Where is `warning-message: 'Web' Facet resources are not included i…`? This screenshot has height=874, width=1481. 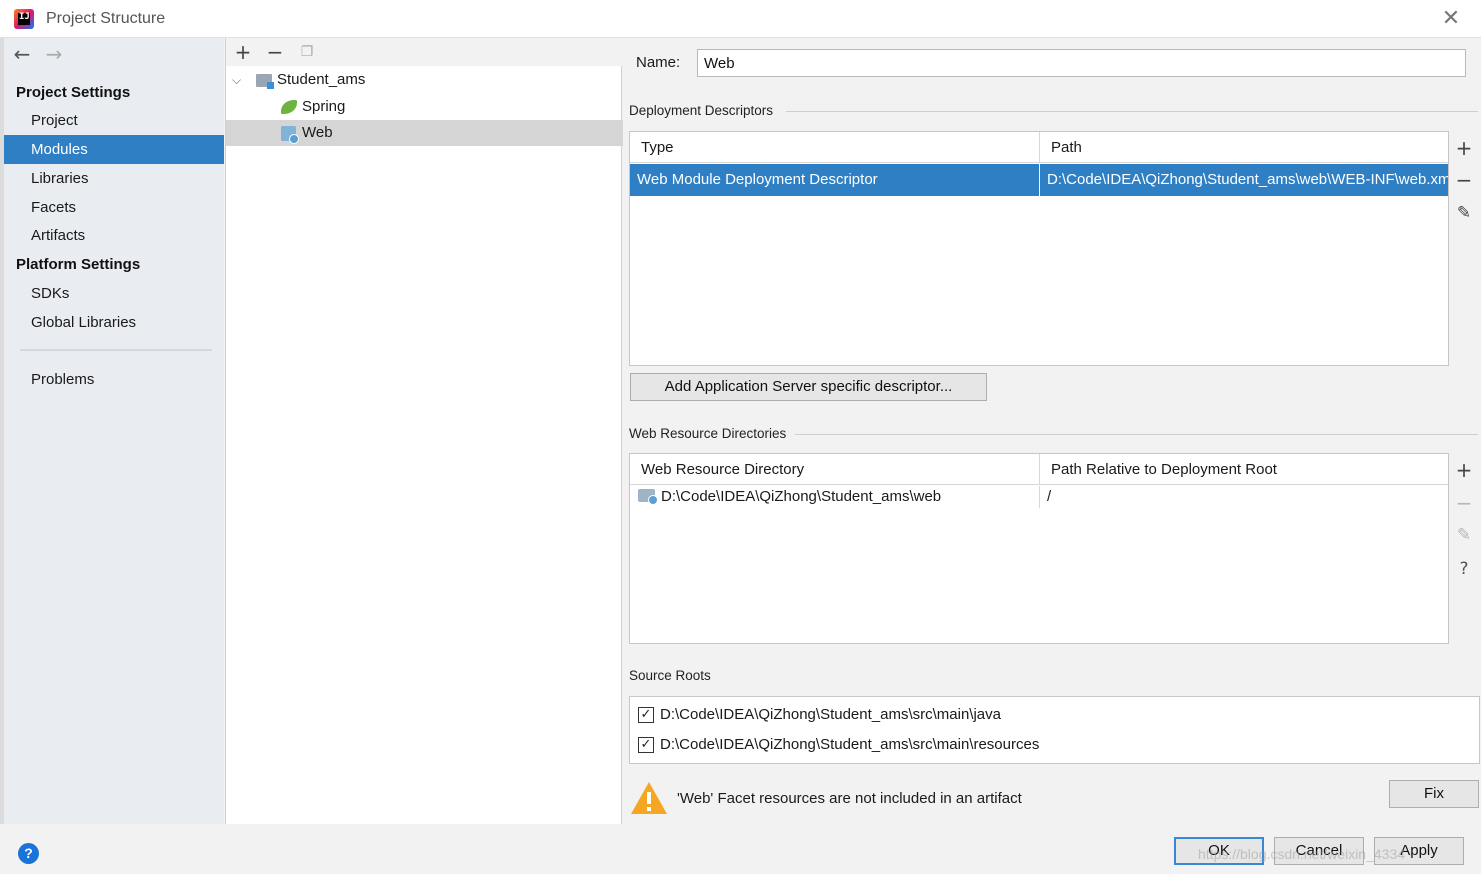 warning-message: 'Web' Facet resources are not included i… is located at coordinates (849, 798).